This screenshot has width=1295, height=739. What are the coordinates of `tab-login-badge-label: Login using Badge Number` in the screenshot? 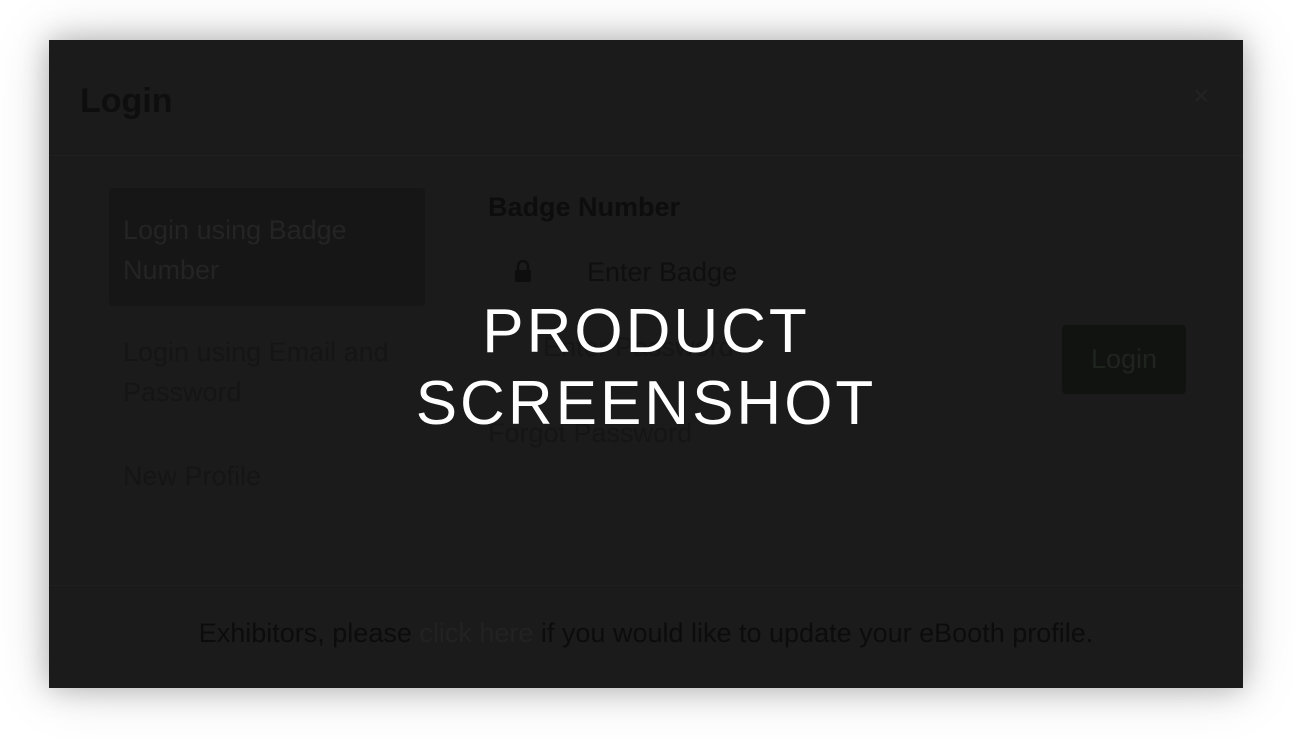 It's located at (235, 250).